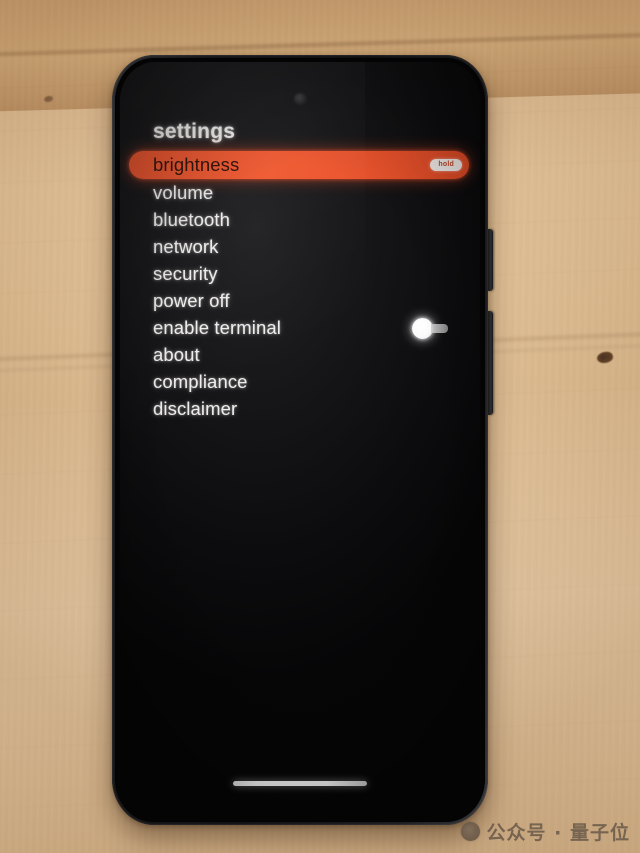  I want to click on menu-item-label: power off, so click(191, 300).